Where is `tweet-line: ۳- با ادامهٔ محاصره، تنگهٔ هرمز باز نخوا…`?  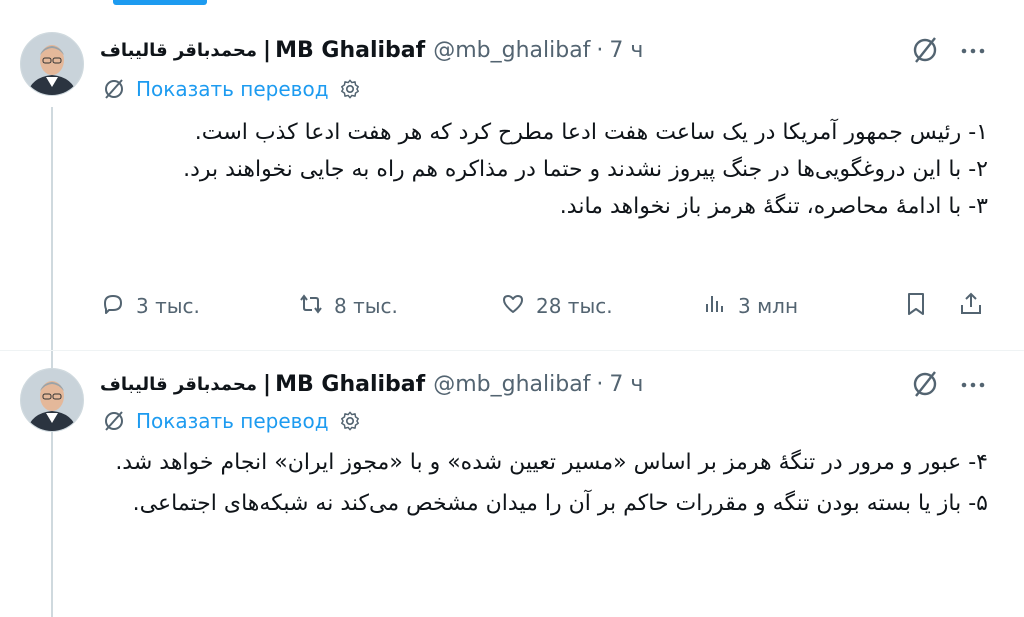 tweet-line: ۳- با ادامهٔ محاصره، تنگهٔ هرمز باز نخوا… is located at coordinates (773, 206).